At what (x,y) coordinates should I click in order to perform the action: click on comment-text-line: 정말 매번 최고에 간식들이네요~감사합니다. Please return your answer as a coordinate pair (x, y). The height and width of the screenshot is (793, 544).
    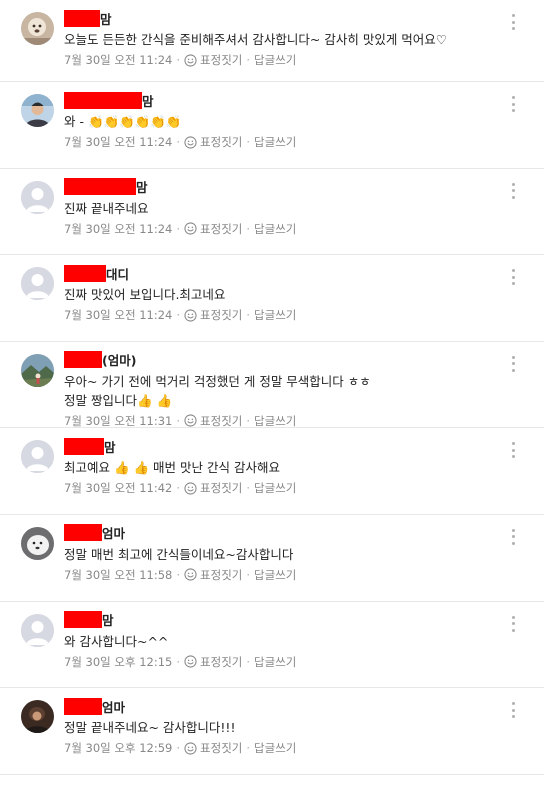
    Looking at the image, I should click on (179, 554).